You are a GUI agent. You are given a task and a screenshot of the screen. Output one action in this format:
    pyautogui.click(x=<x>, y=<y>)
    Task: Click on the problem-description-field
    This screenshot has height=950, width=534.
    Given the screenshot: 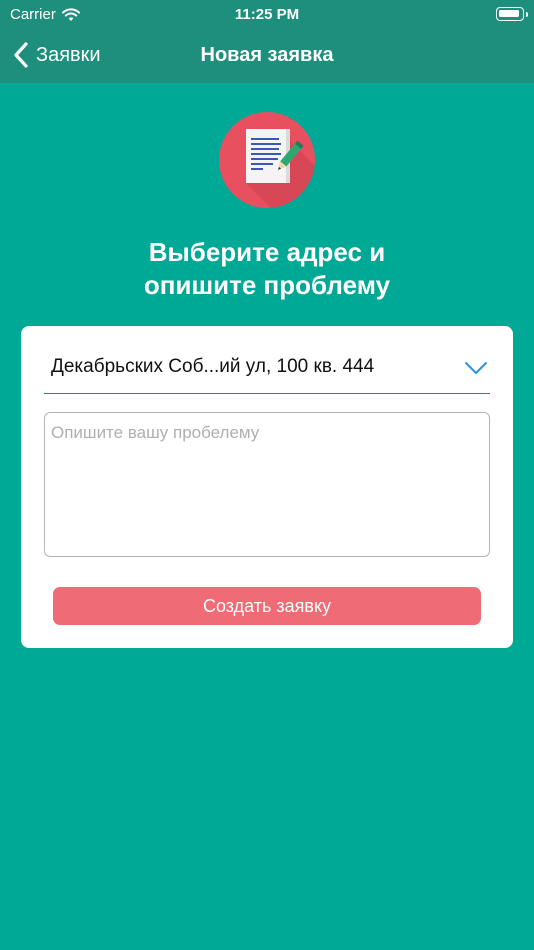 What is the action you would take?
    pyautogui.click(x=267, y=484)
    